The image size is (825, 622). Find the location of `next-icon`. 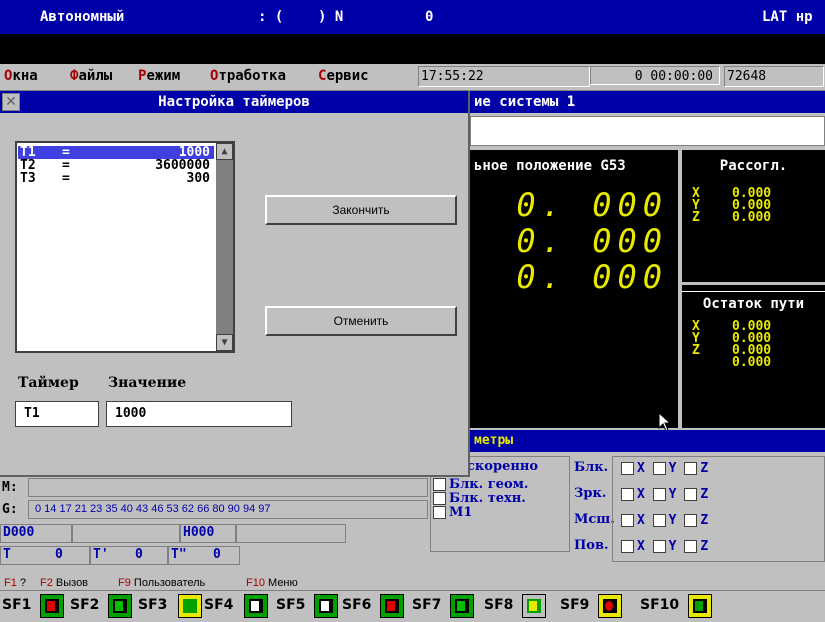

next-icon is located at coordinates (326, 606).